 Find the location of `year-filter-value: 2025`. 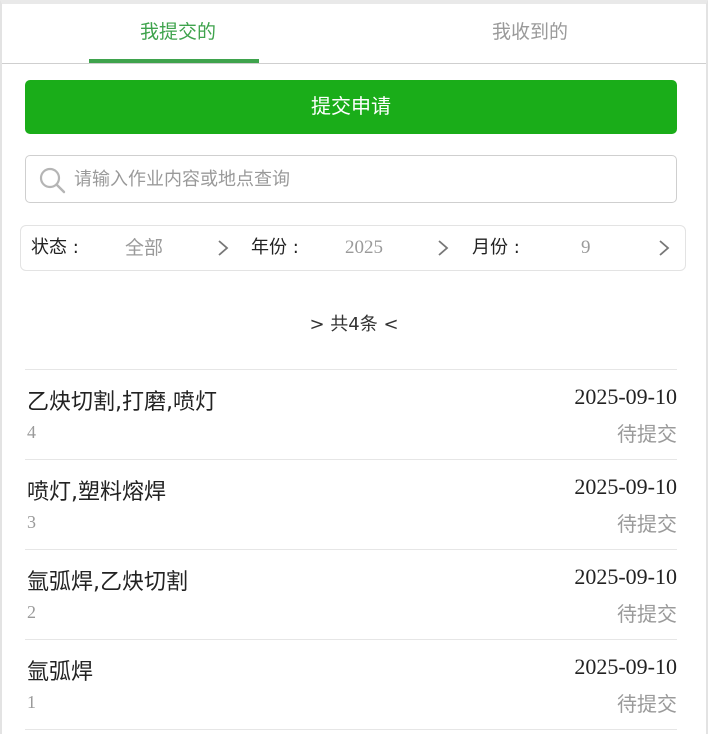

year-filter-value: 2025 is located at coordinates (364, 247).